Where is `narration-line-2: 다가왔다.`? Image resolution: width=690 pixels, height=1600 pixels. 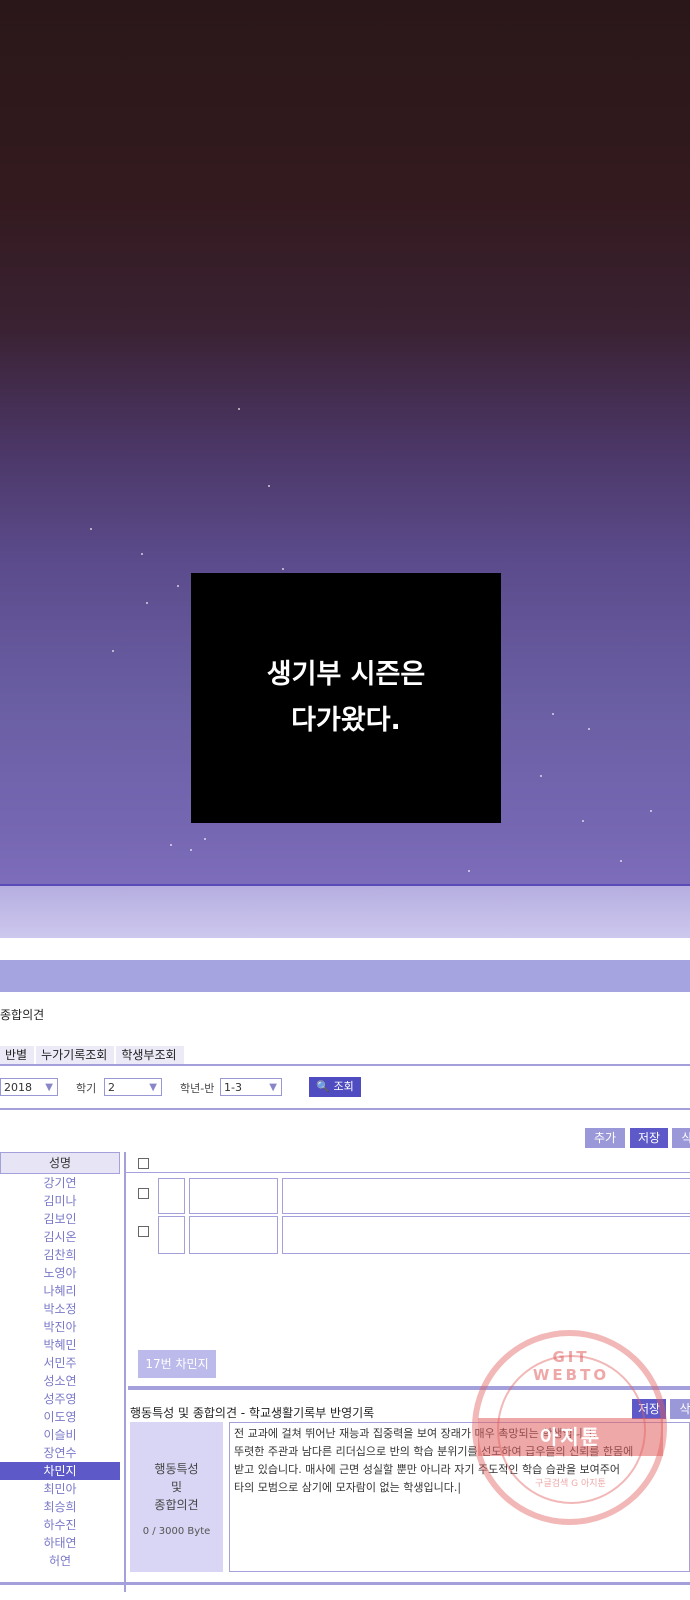 narration-line-2: 다가왔다. is located at coordinates (346, 720).